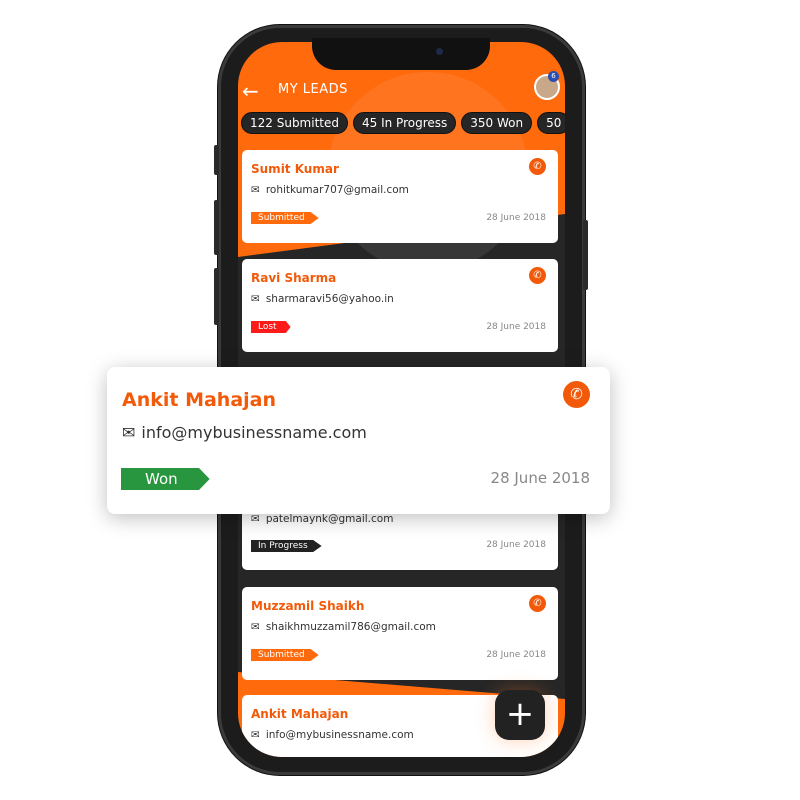 The width and height of the screenshot is (800, 800). What do you see at coordinates (313, 89) in the screenshot?
I see `page-title: MY LEADS` at bounding box center [313, 89].